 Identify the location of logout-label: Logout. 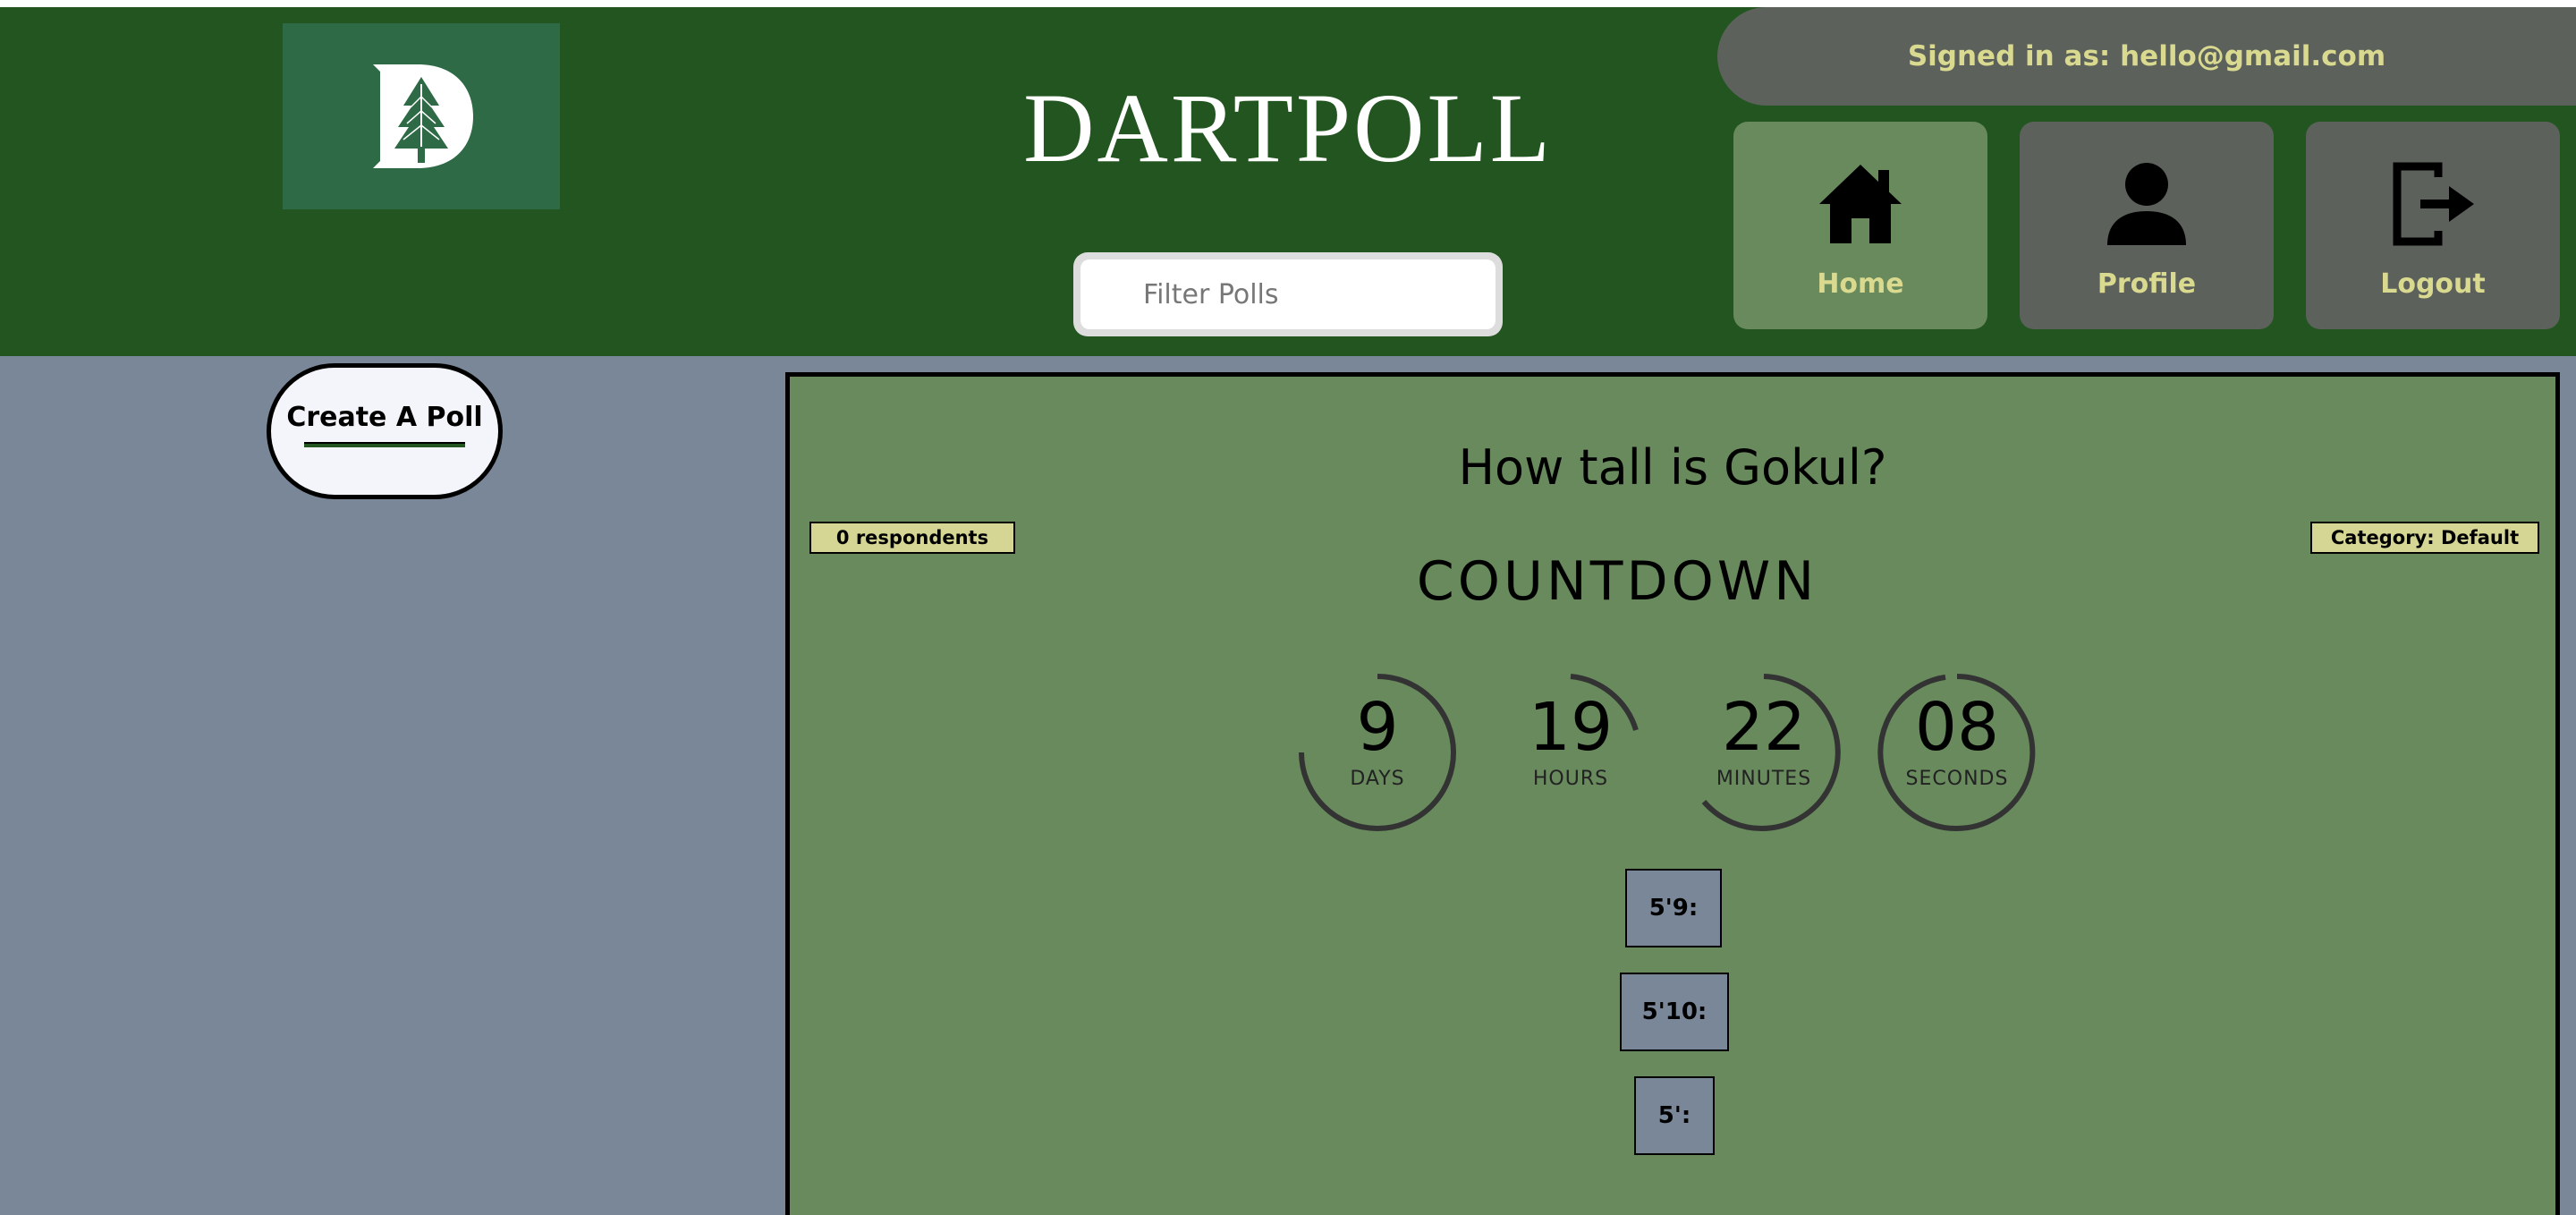
(2433, 284).